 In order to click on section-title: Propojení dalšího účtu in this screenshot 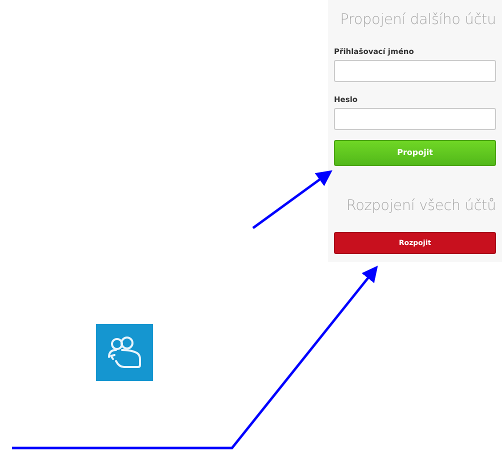, I will do `click(417, 20)`.